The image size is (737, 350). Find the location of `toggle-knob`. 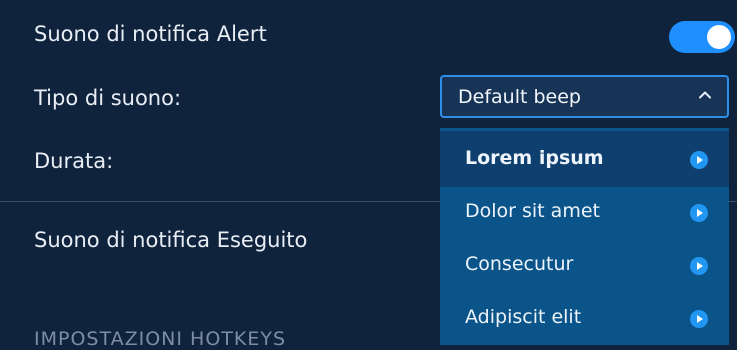

toggle-knob is located at coordinates (719, 37).